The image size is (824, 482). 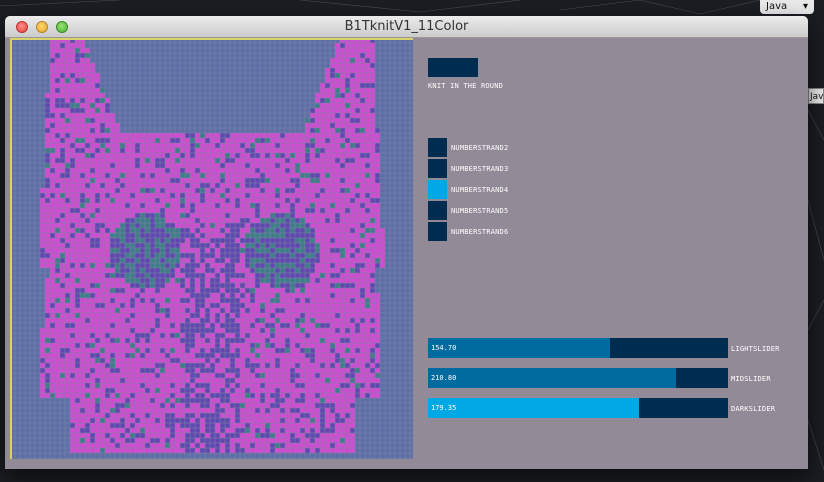 What do you see at coordinates (755, 349) in the screenshot?
I see `slider-label: LIGHTSLIDER` at bounding box center [755, 349].